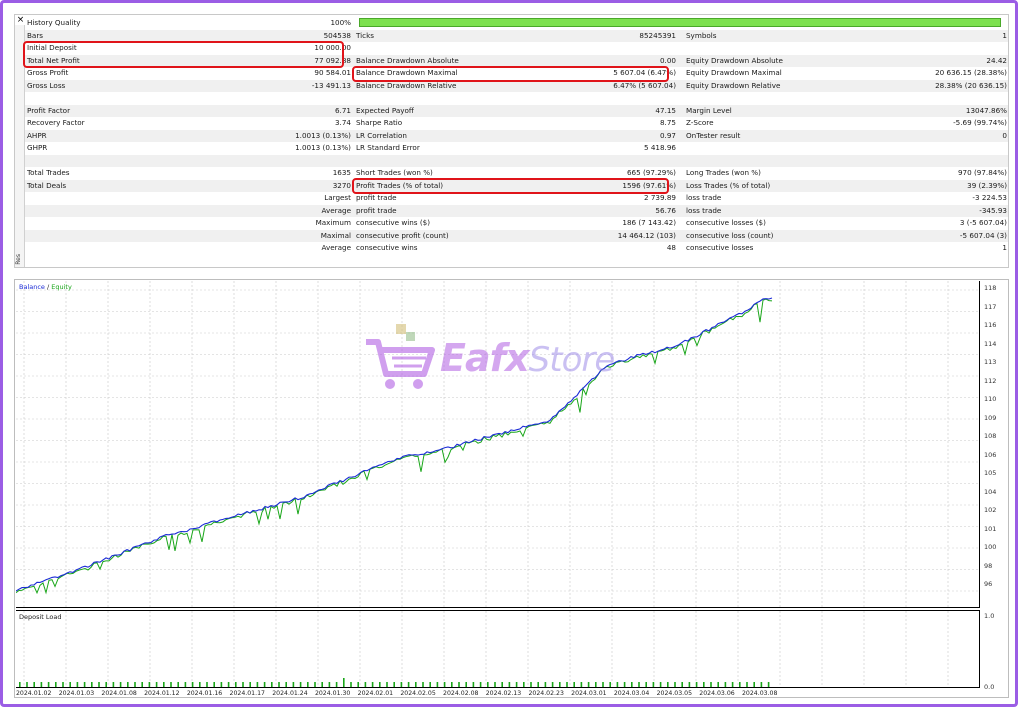 Image resolution: width=1024 pixels, height=713 pixels. Describe the element at coordinates (510, 74) in the screenshot. I see `highlight-balance-drawdown` at that location.